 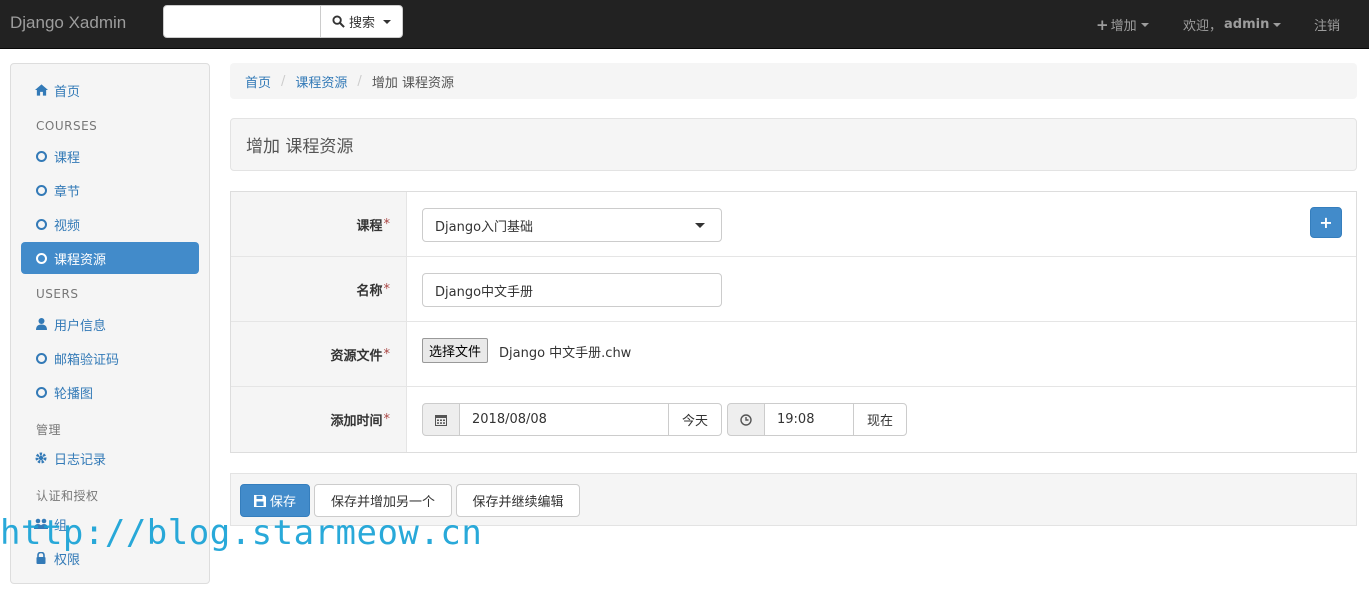 I want to click on selected-file-name: Django 中文手册.chw, so click(x=565, y=353).